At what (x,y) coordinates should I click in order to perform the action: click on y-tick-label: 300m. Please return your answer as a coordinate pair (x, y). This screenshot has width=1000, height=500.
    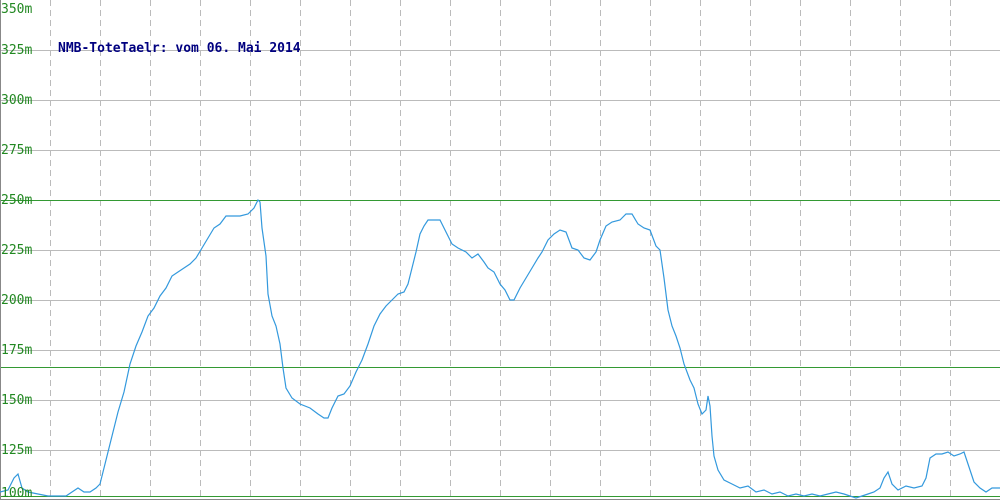
    Looking at the image, I should click on (16, 100).